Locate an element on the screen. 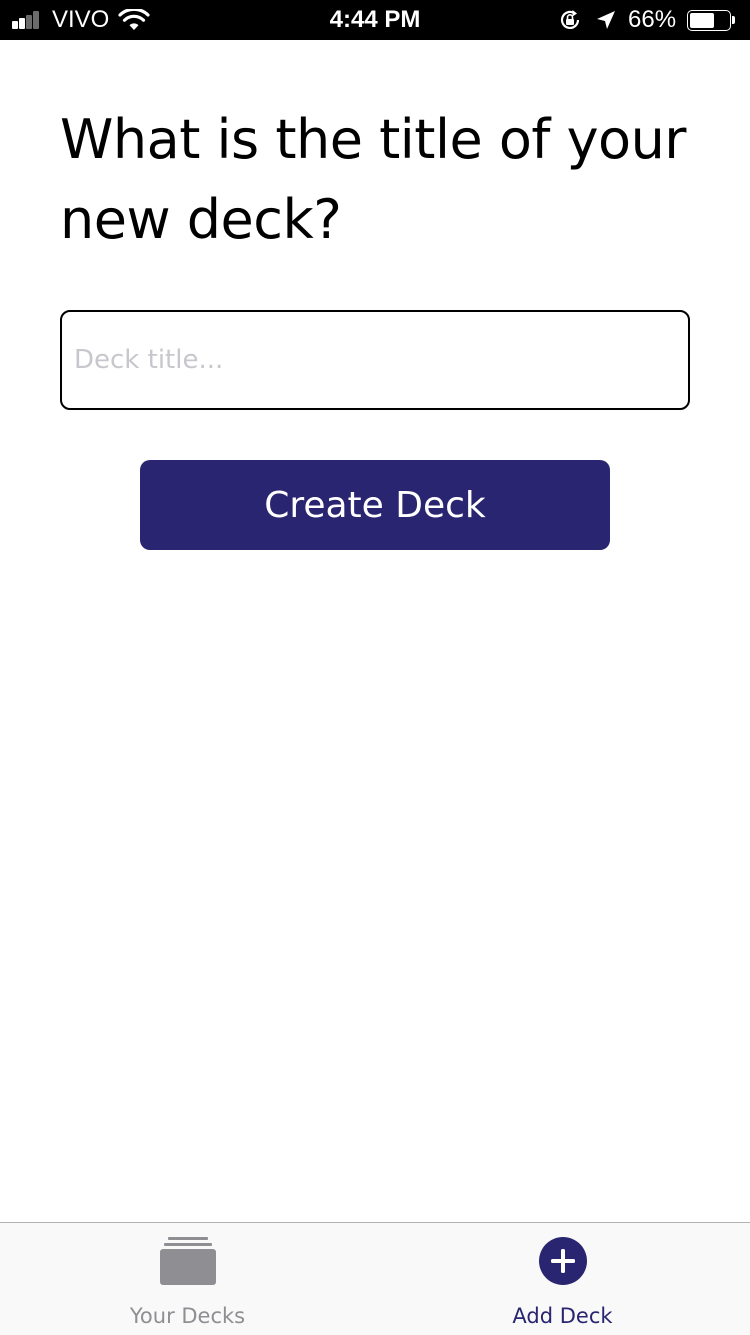 The image size is (750, 1335). battery-level-fill is located at coordinates (702, 20).